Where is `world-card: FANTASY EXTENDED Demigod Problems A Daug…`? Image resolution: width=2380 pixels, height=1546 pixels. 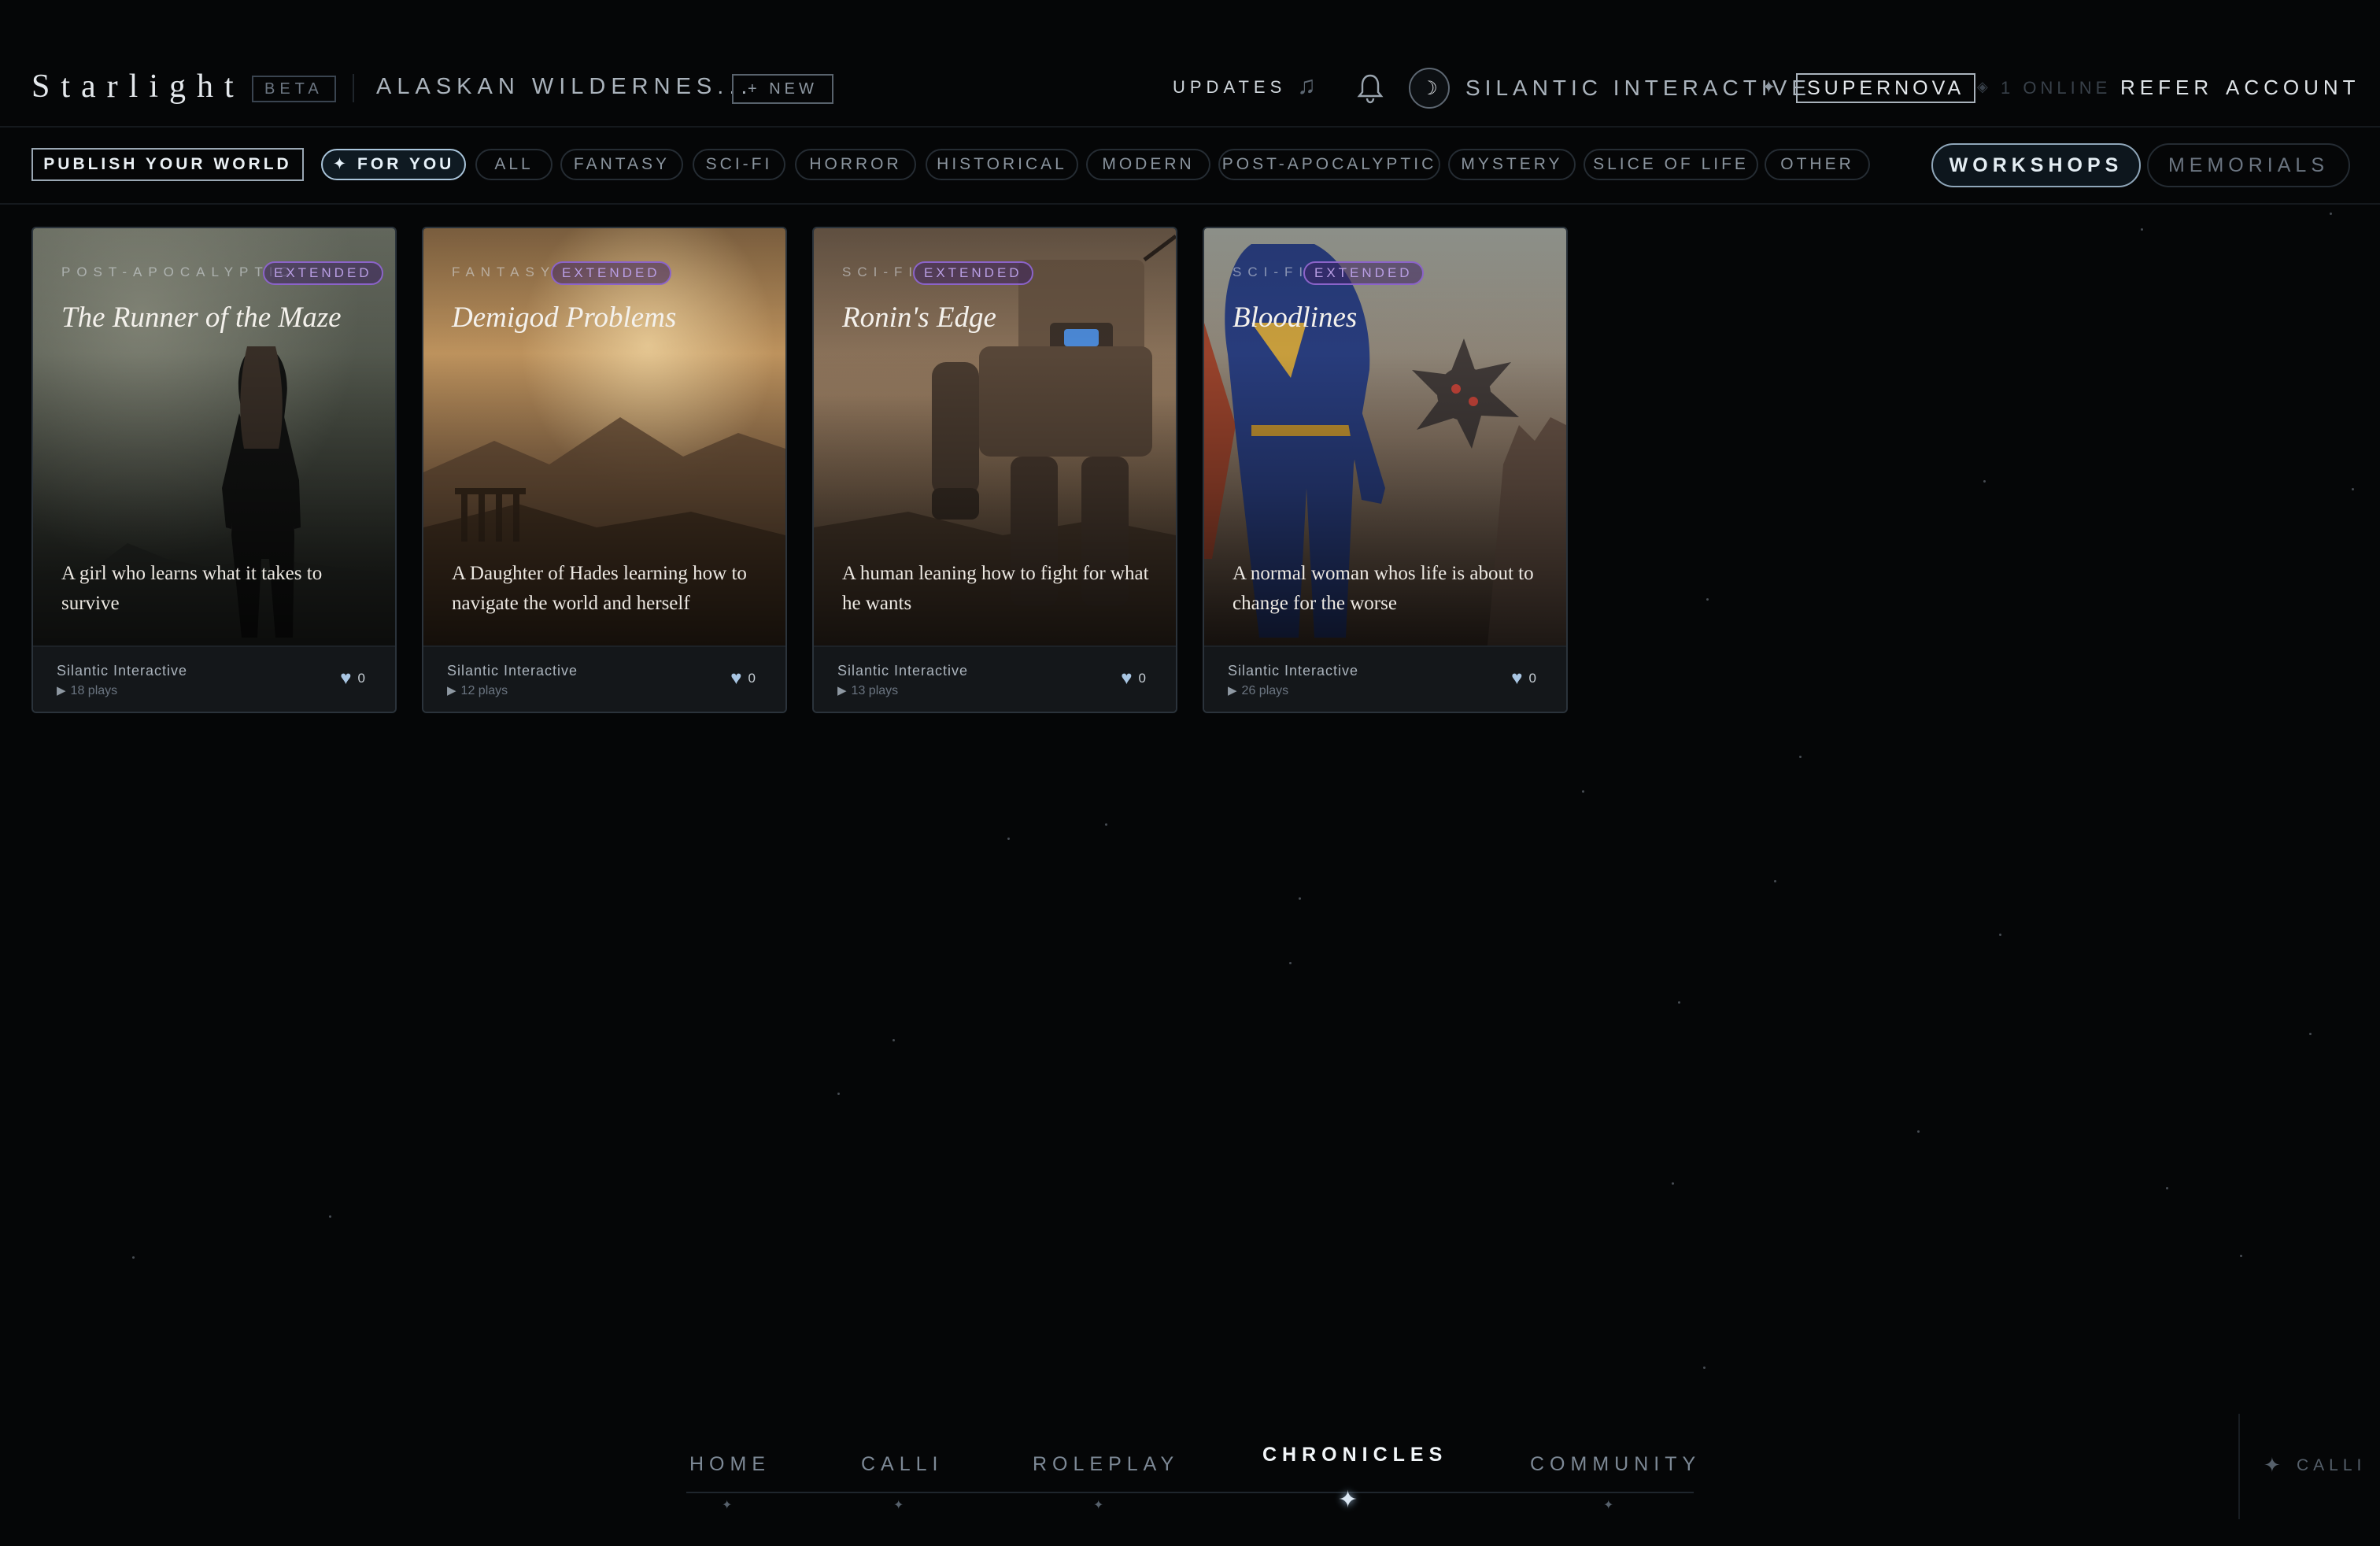 world-card: FANTASY EXTENDED Demigod Problems A Daug… is located at coordinates (604, 470).